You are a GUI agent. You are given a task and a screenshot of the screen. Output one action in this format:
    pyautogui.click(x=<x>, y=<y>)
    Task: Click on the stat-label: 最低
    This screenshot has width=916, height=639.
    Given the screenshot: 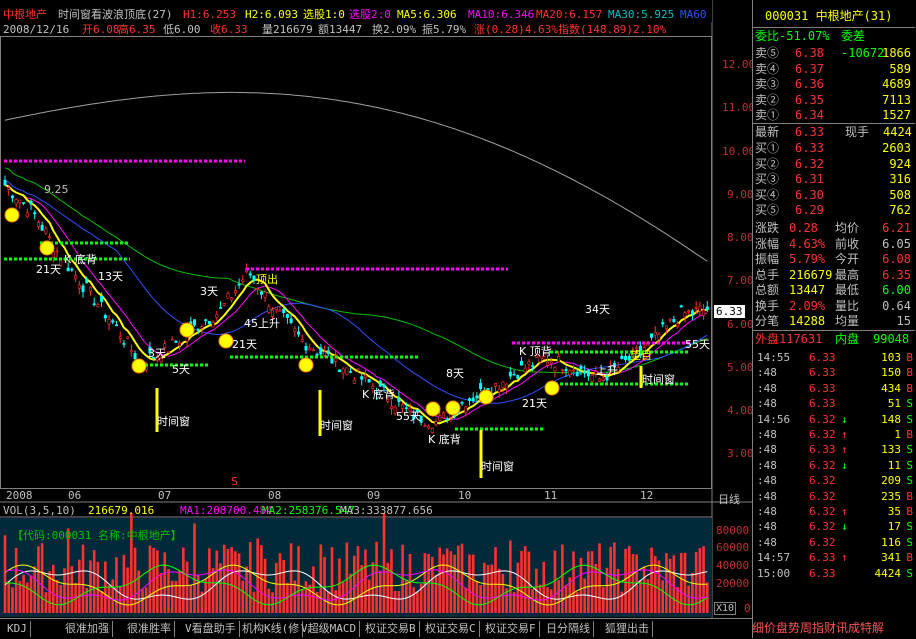 What is the action you would take?
    pyautogui.click(x=847, y=290)
    